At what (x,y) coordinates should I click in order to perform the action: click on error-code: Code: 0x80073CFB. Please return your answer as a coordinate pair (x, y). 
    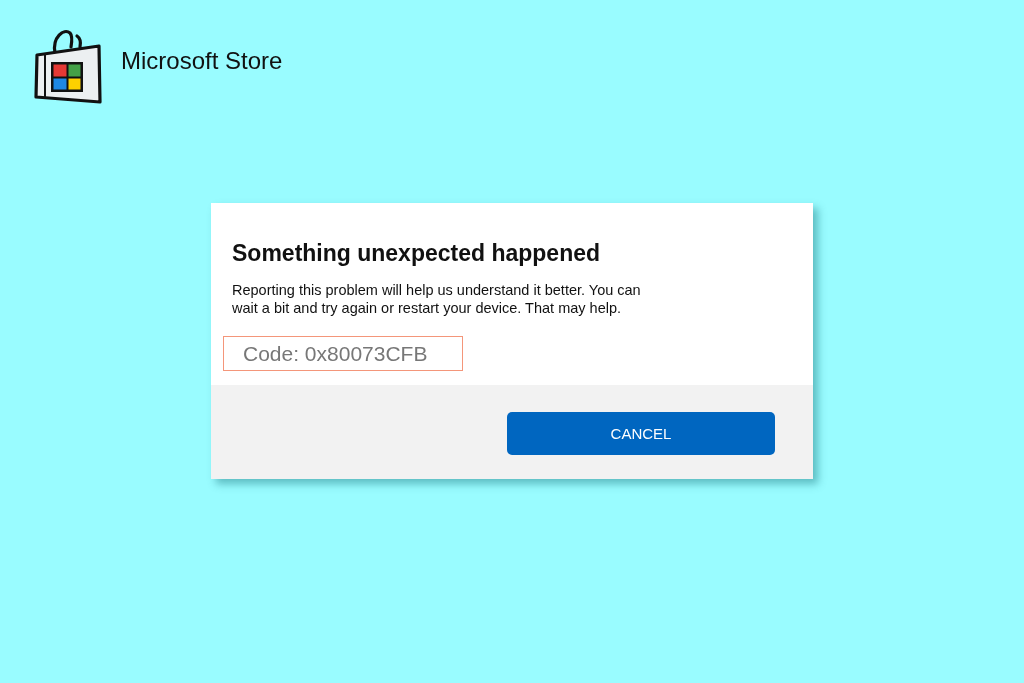
    Looking at the image, I should click on (343, 353).